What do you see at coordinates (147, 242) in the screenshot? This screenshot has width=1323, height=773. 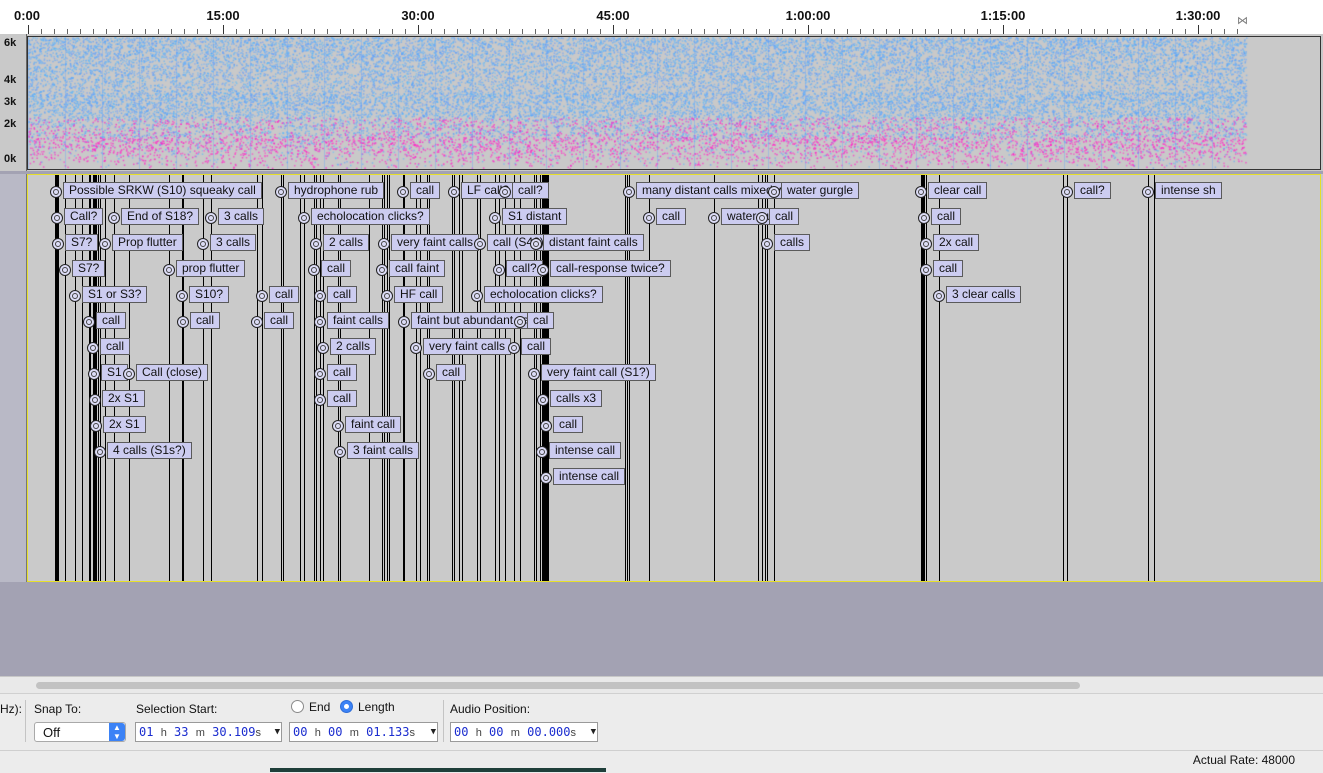 I see `label-text-box: Prop flutter` at bounding box center [147, 242].